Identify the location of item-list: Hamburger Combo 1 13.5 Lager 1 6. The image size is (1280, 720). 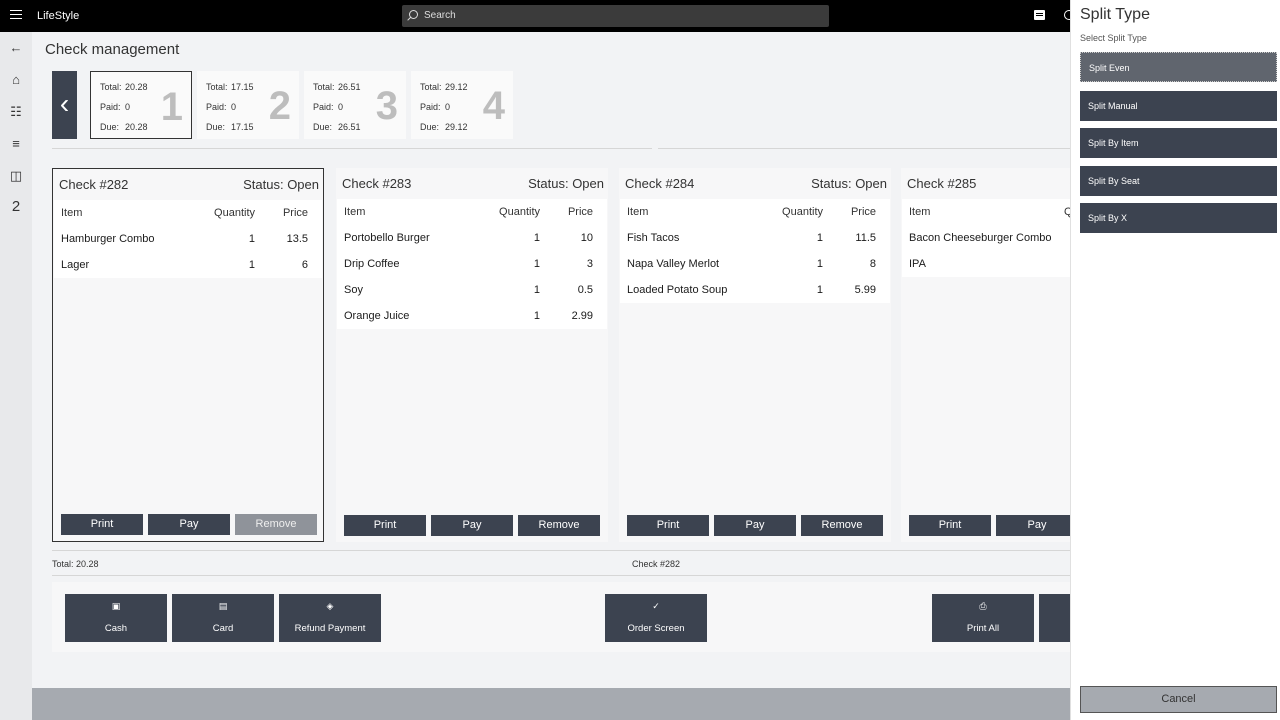
(188, 252).